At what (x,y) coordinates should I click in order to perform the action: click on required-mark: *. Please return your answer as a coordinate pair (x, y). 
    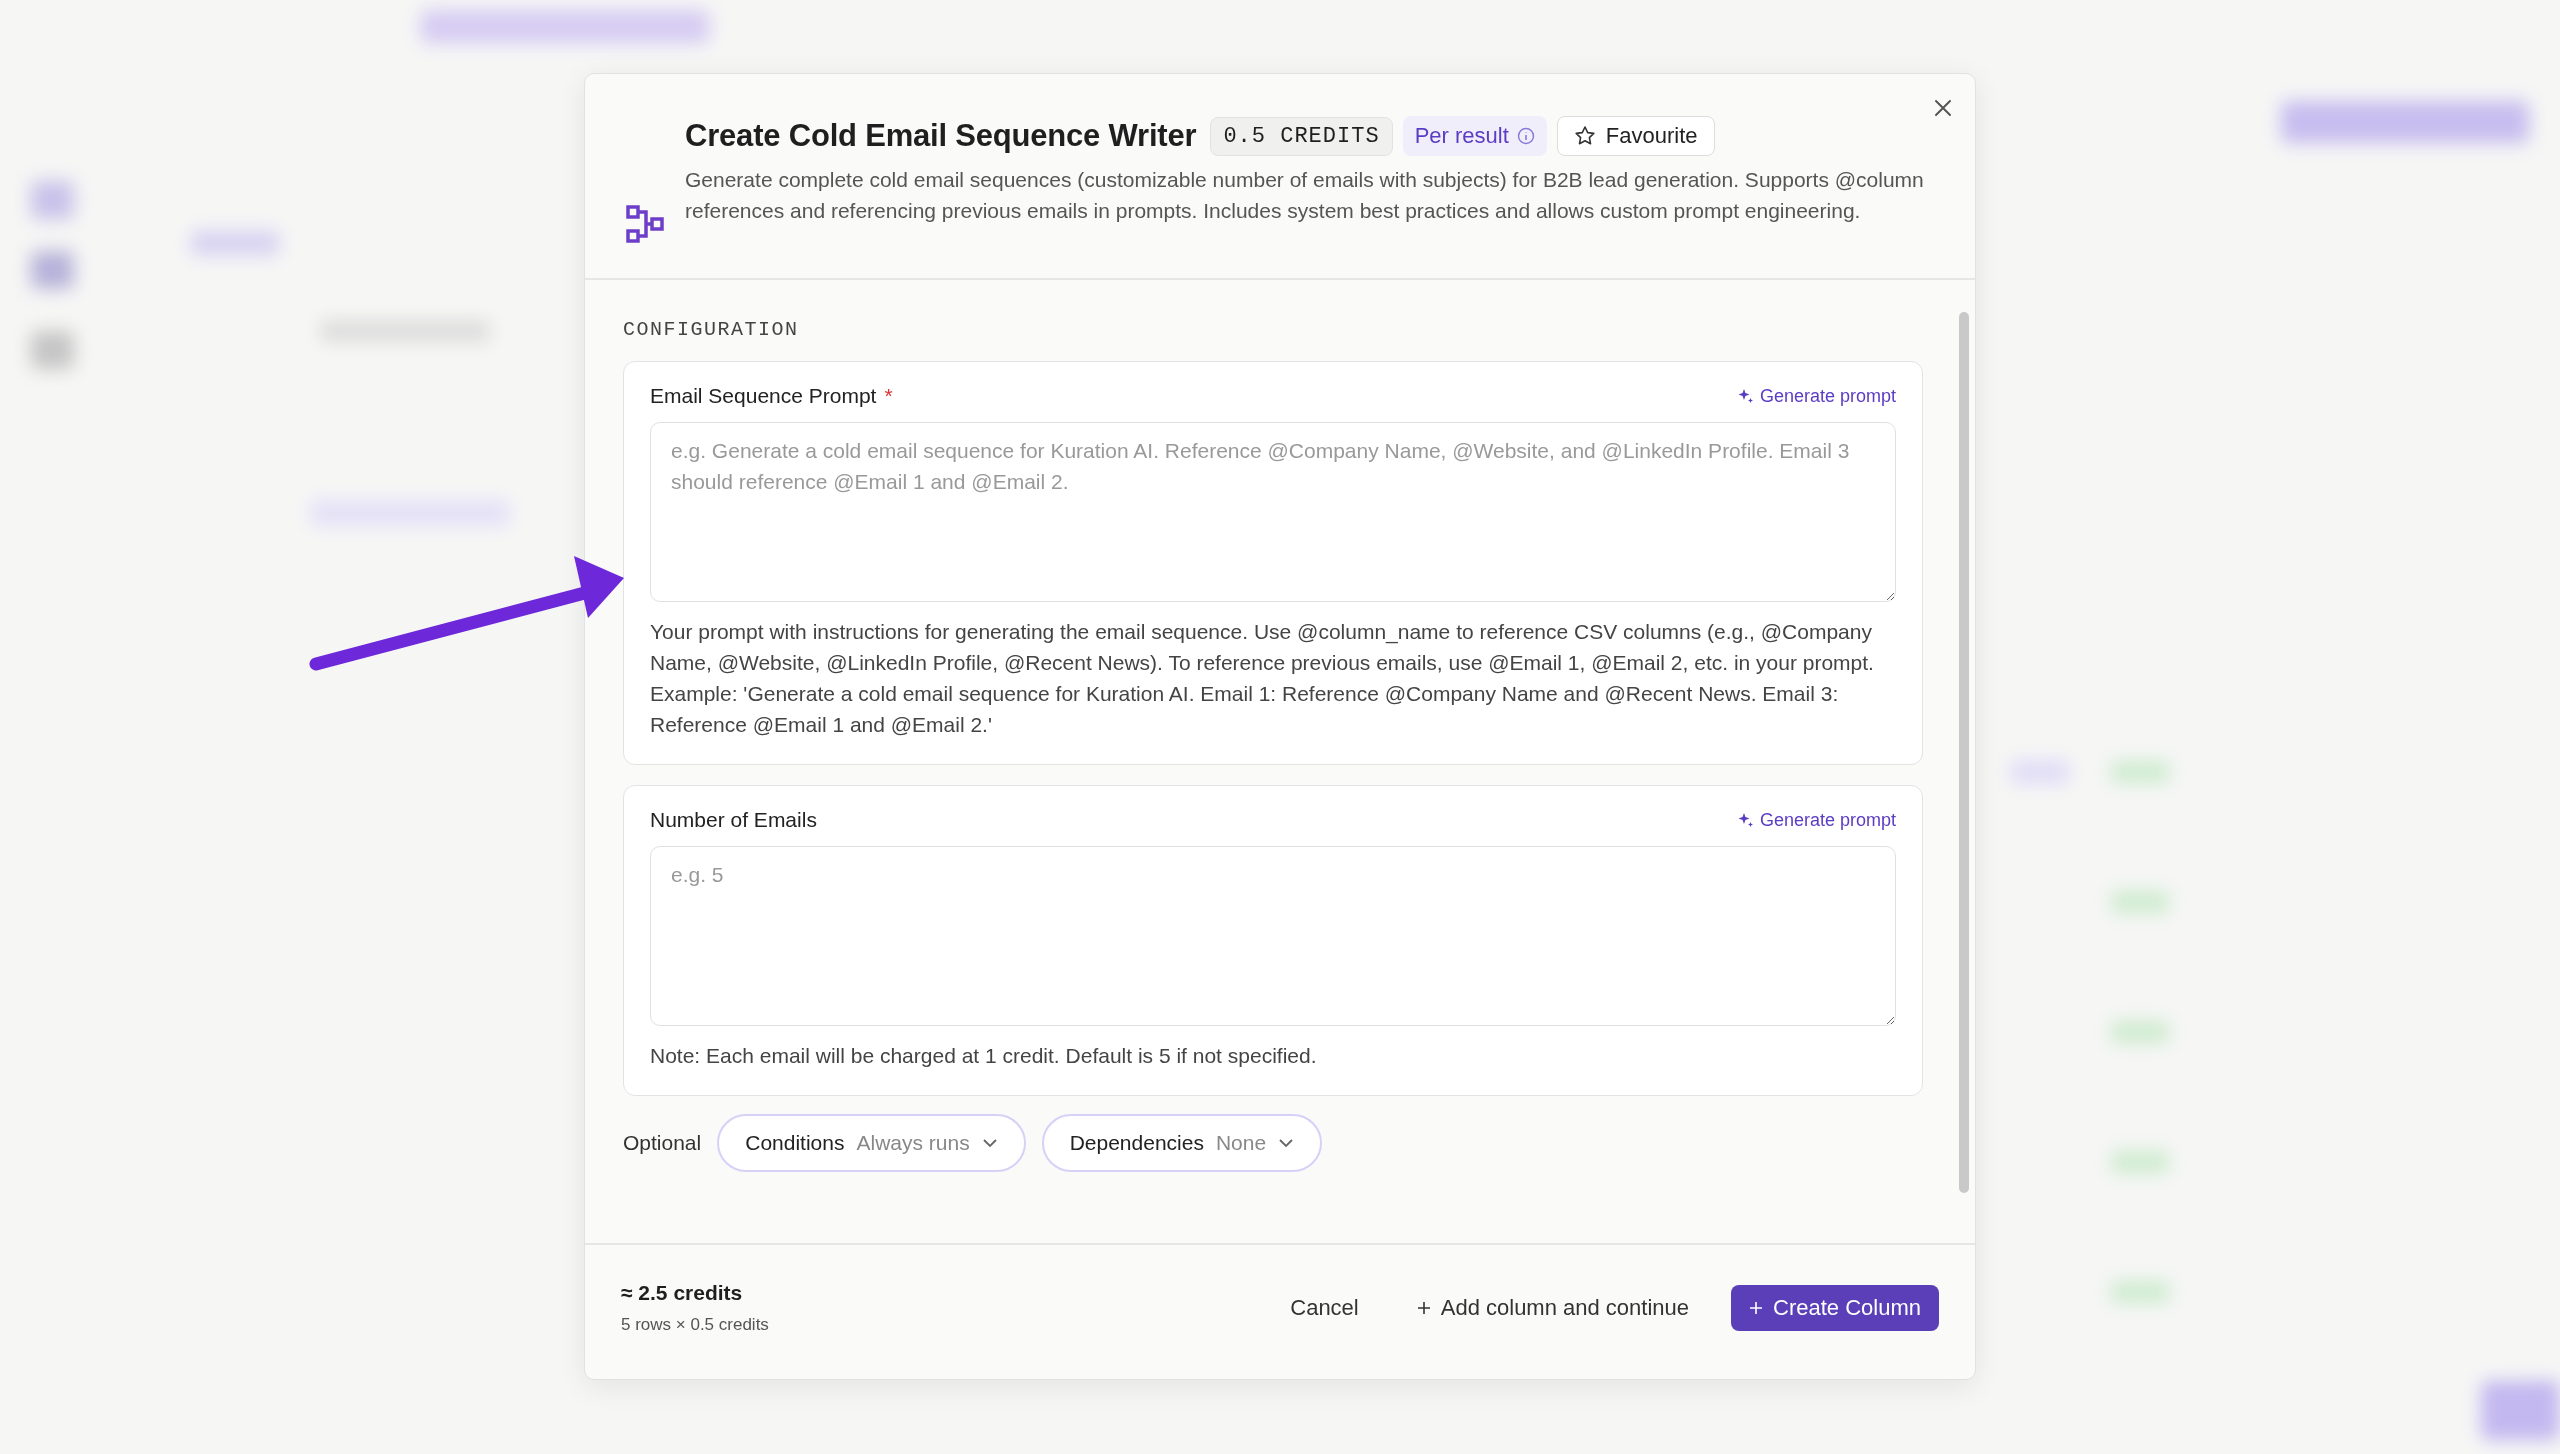
    Looking at the image, I should click on (888, 396).